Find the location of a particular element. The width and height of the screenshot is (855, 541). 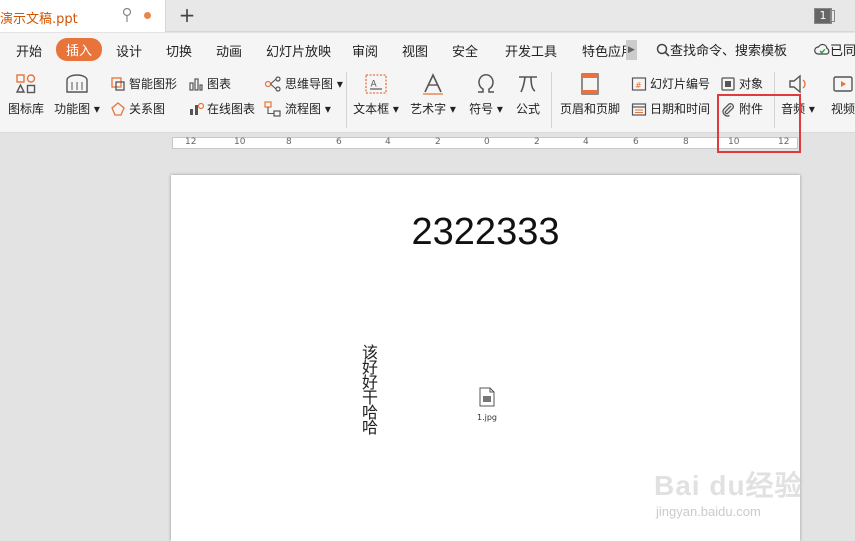

window-stack-icon is located at coordinates (832, 16).